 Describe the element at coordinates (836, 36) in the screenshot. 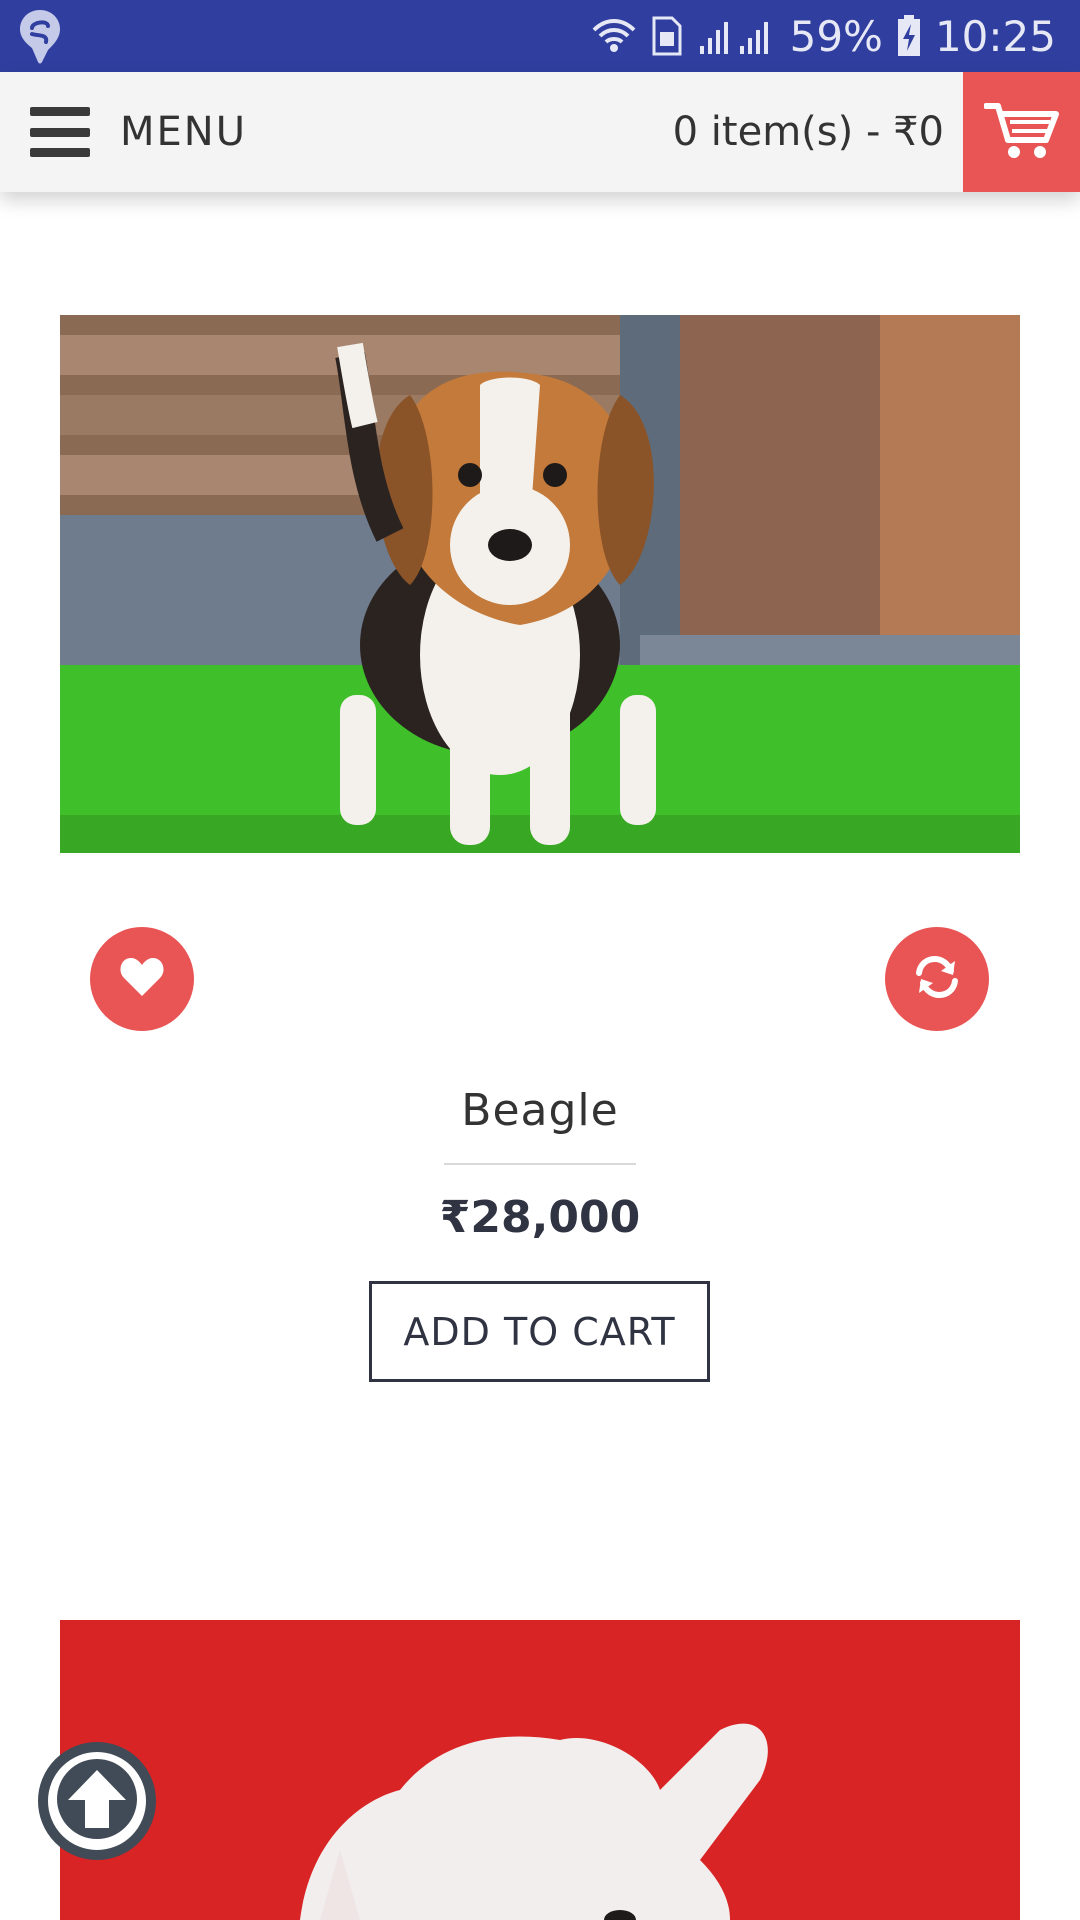

I see `battery-percent: 59%` at that location.